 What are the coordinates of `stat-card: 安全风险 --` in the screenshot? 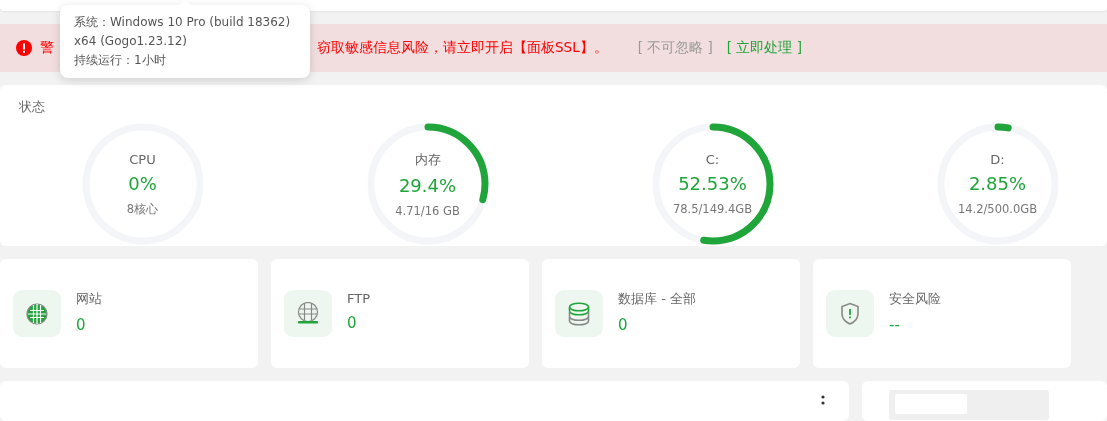 It's located at (942, 313).